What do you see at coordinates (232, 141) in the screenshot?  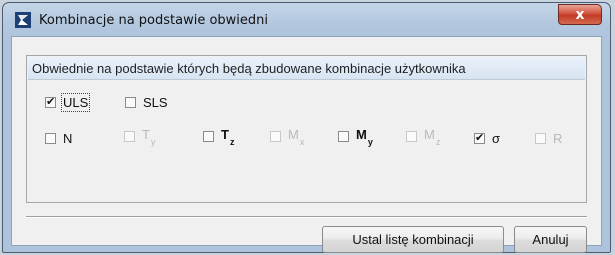 I see `checkbox-tz-sub: z` at bounding box center [232, 141].